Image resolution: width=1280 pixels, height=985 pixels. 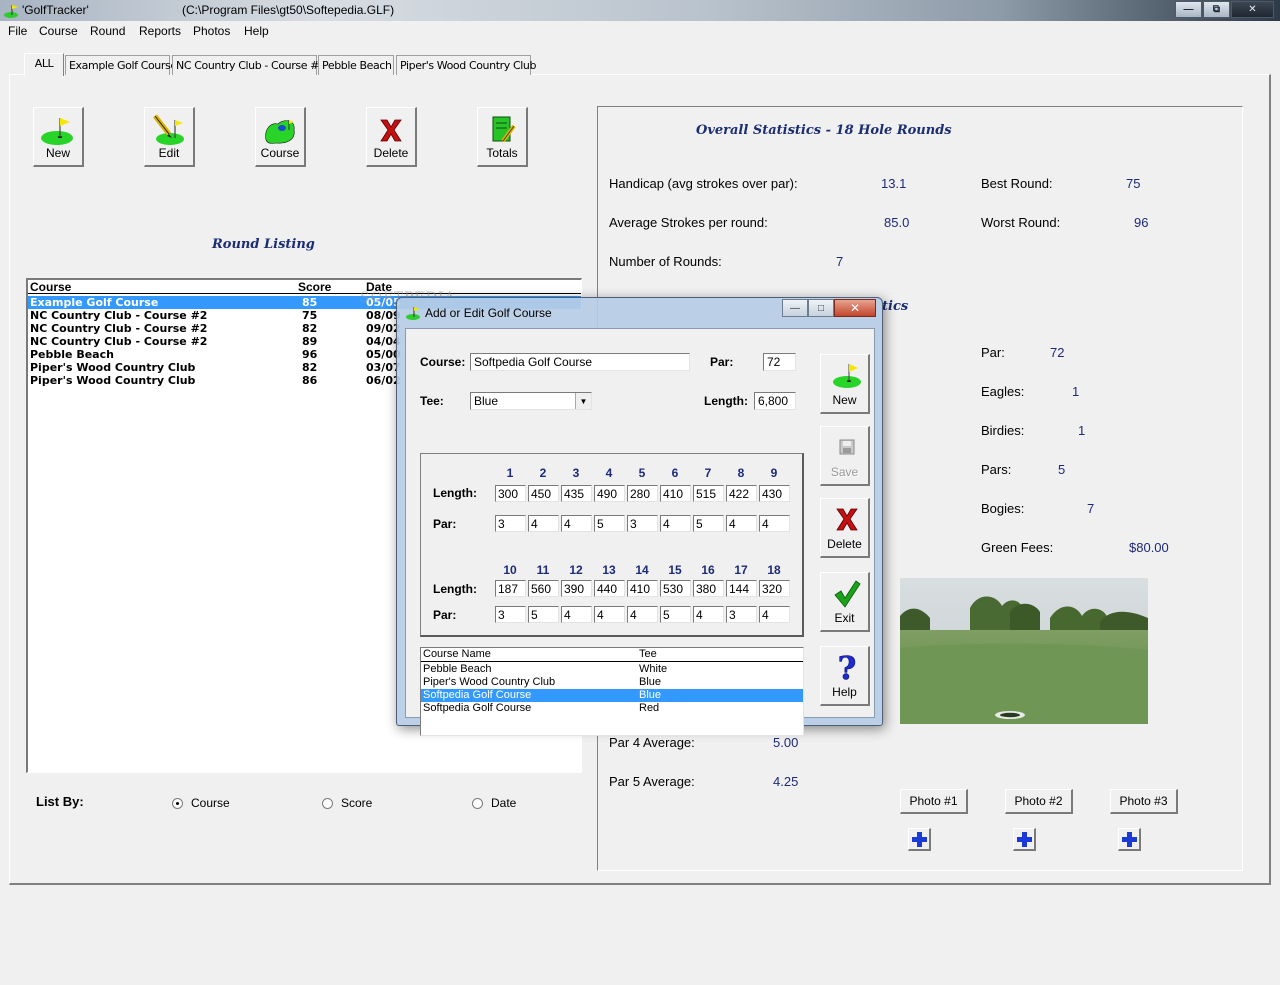 What do you see at coordinates (1188, 9) in the screenshot?
I see `minimize-button: —` at bounding box center [1188, 9].